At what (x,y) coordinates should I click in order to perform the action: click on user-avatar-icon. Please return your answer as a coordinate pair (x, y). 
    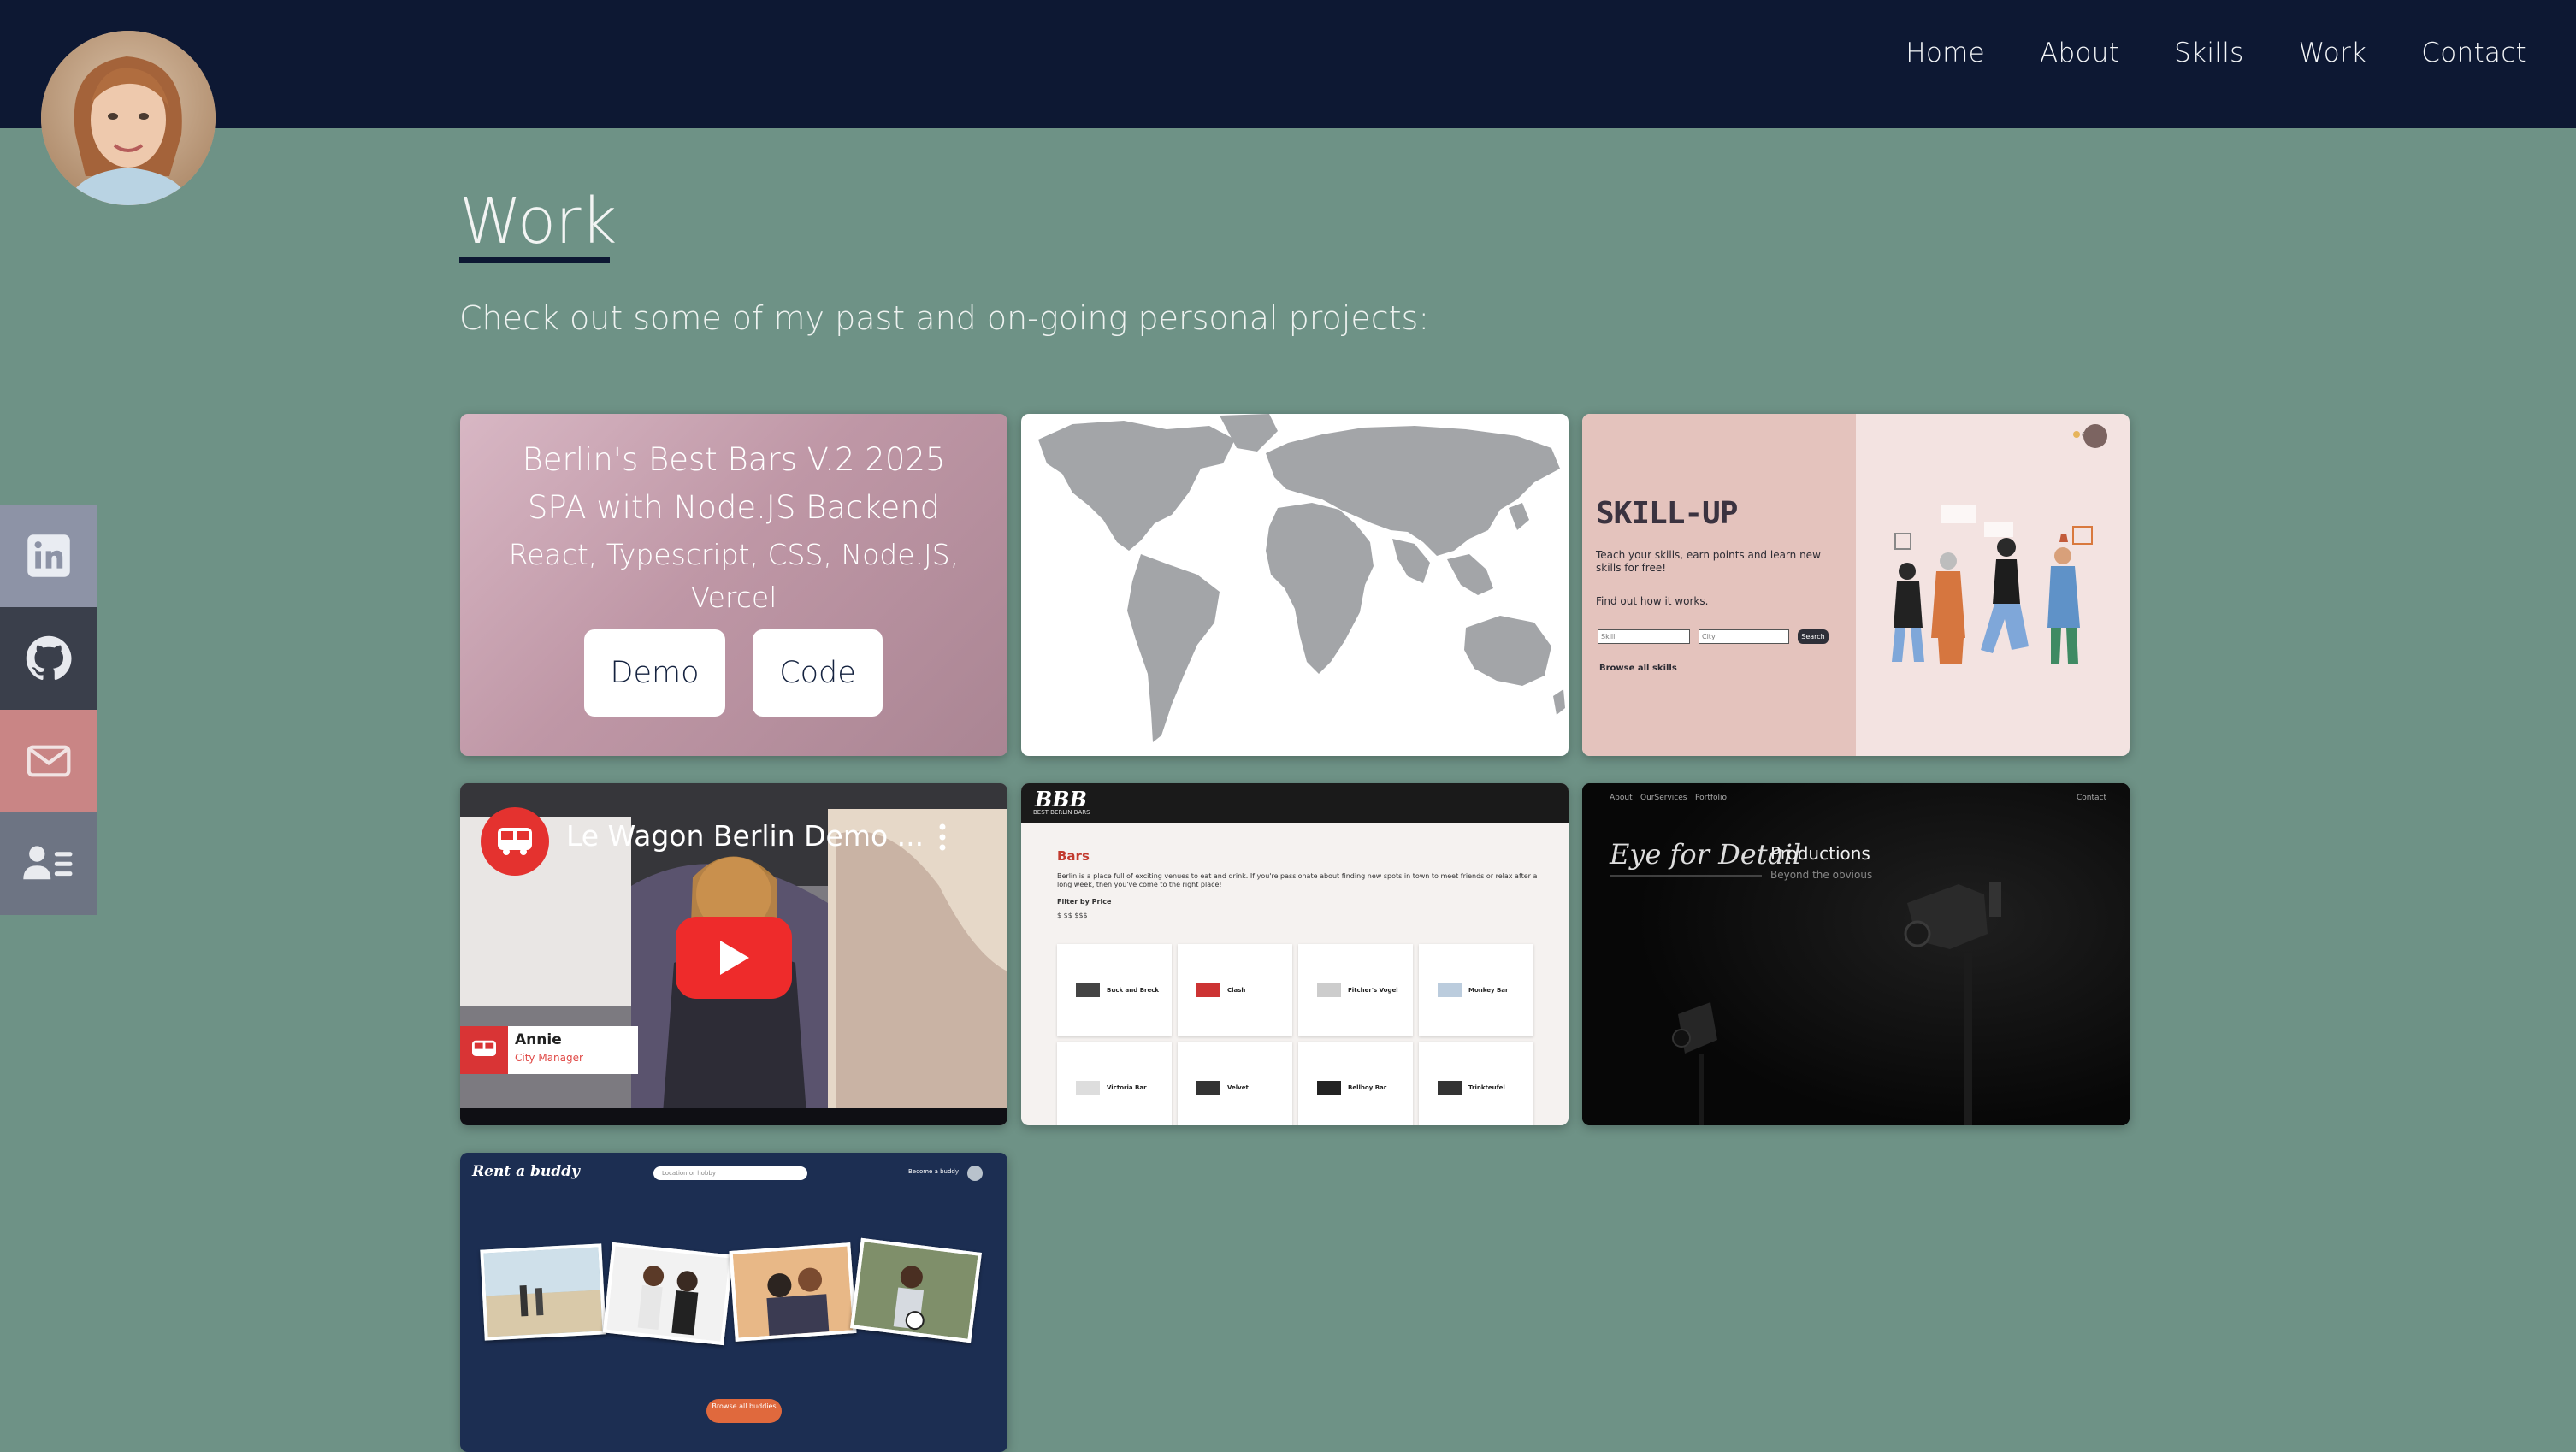
    Looking at the image, I should click on (975, 1173).